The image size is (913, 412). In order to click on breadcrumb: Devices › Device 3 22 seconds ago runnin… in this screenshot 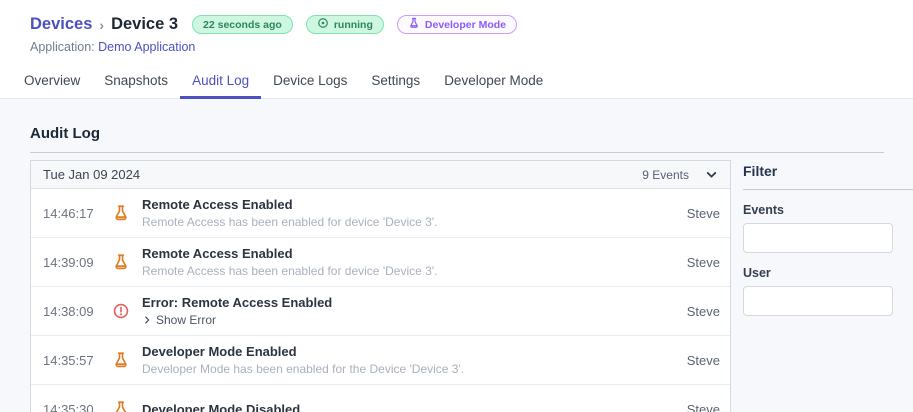, I will do `click(471, 24)`.